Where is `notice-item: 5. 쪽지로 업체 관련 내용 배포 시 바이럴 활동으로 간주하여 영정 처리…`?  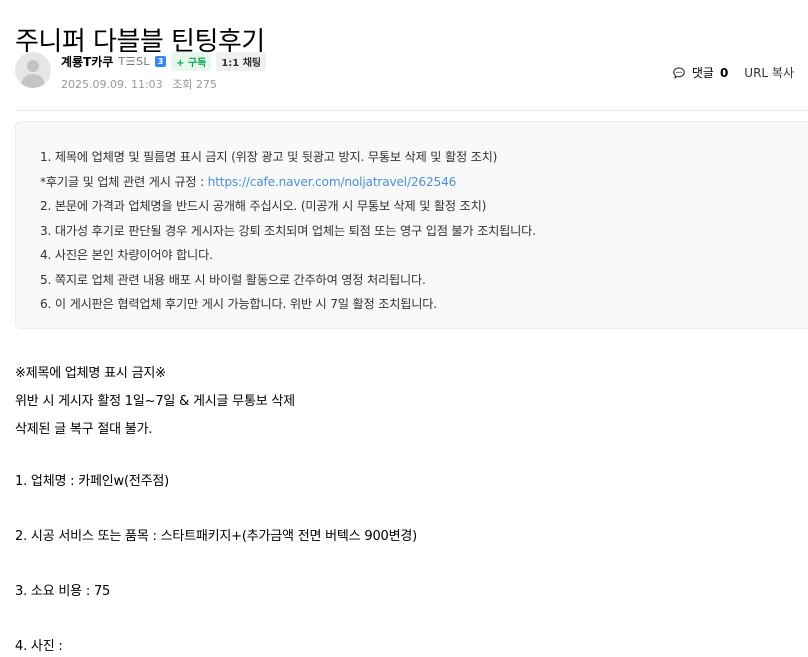 notice-item: 5. 쪽지로 업체 관련 내용 배포 시 바이럴 활동으로 간주하여 영정 처리… is located at coordinates (233, 279).